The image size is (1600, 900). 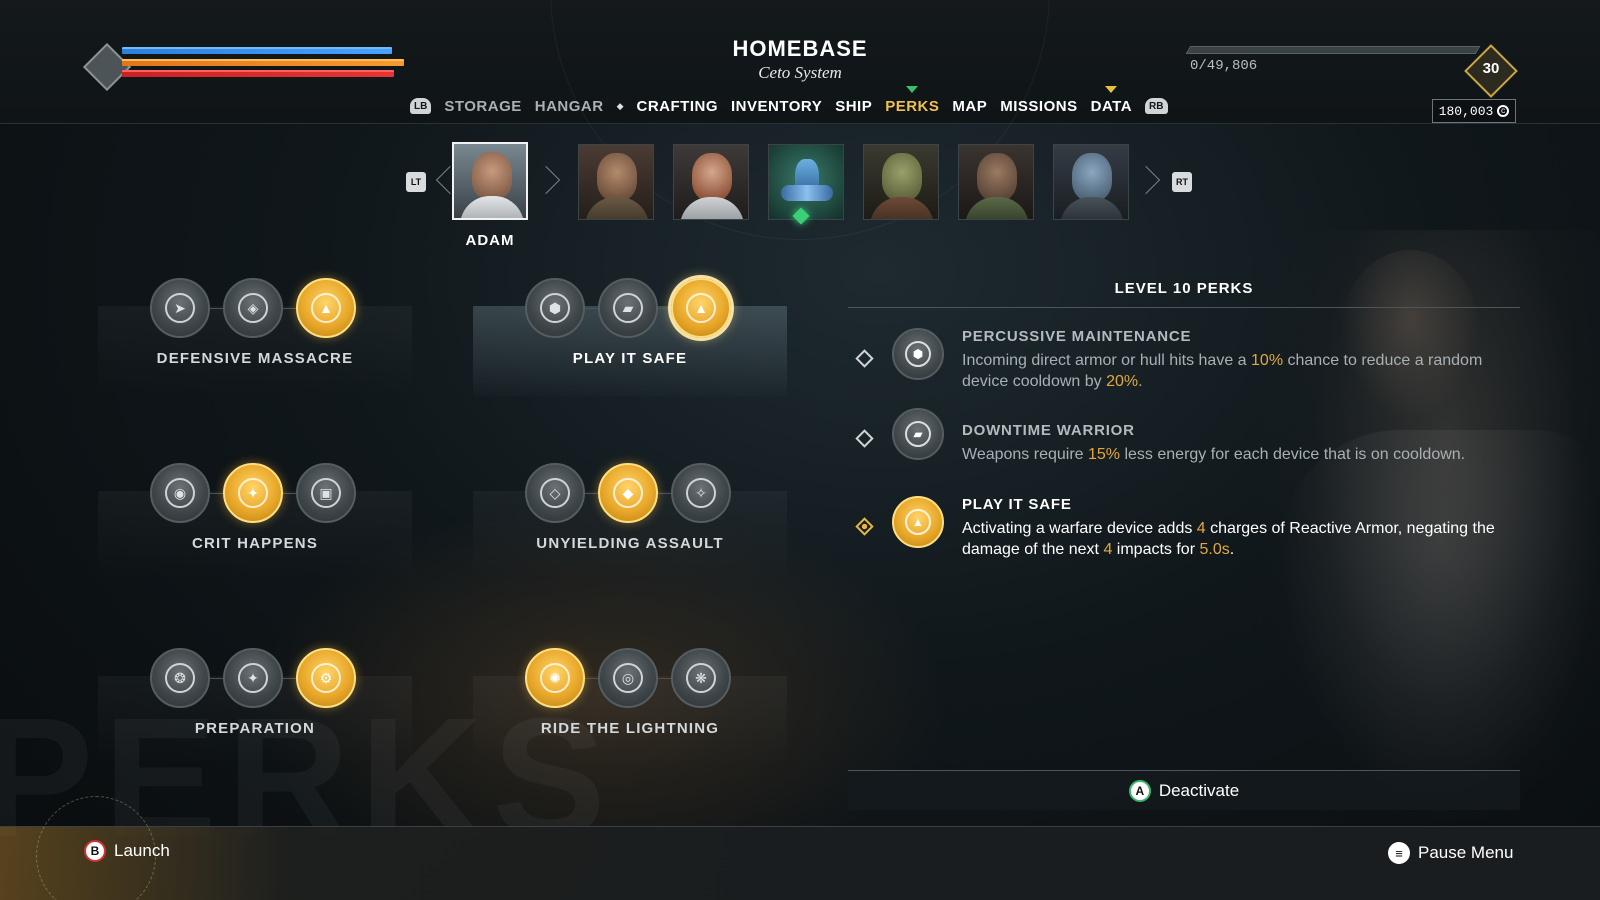 What do you see at coordinates (247, 67) in the screenshot?
I see `ship-status-bars` at bounding box center [247, 67].